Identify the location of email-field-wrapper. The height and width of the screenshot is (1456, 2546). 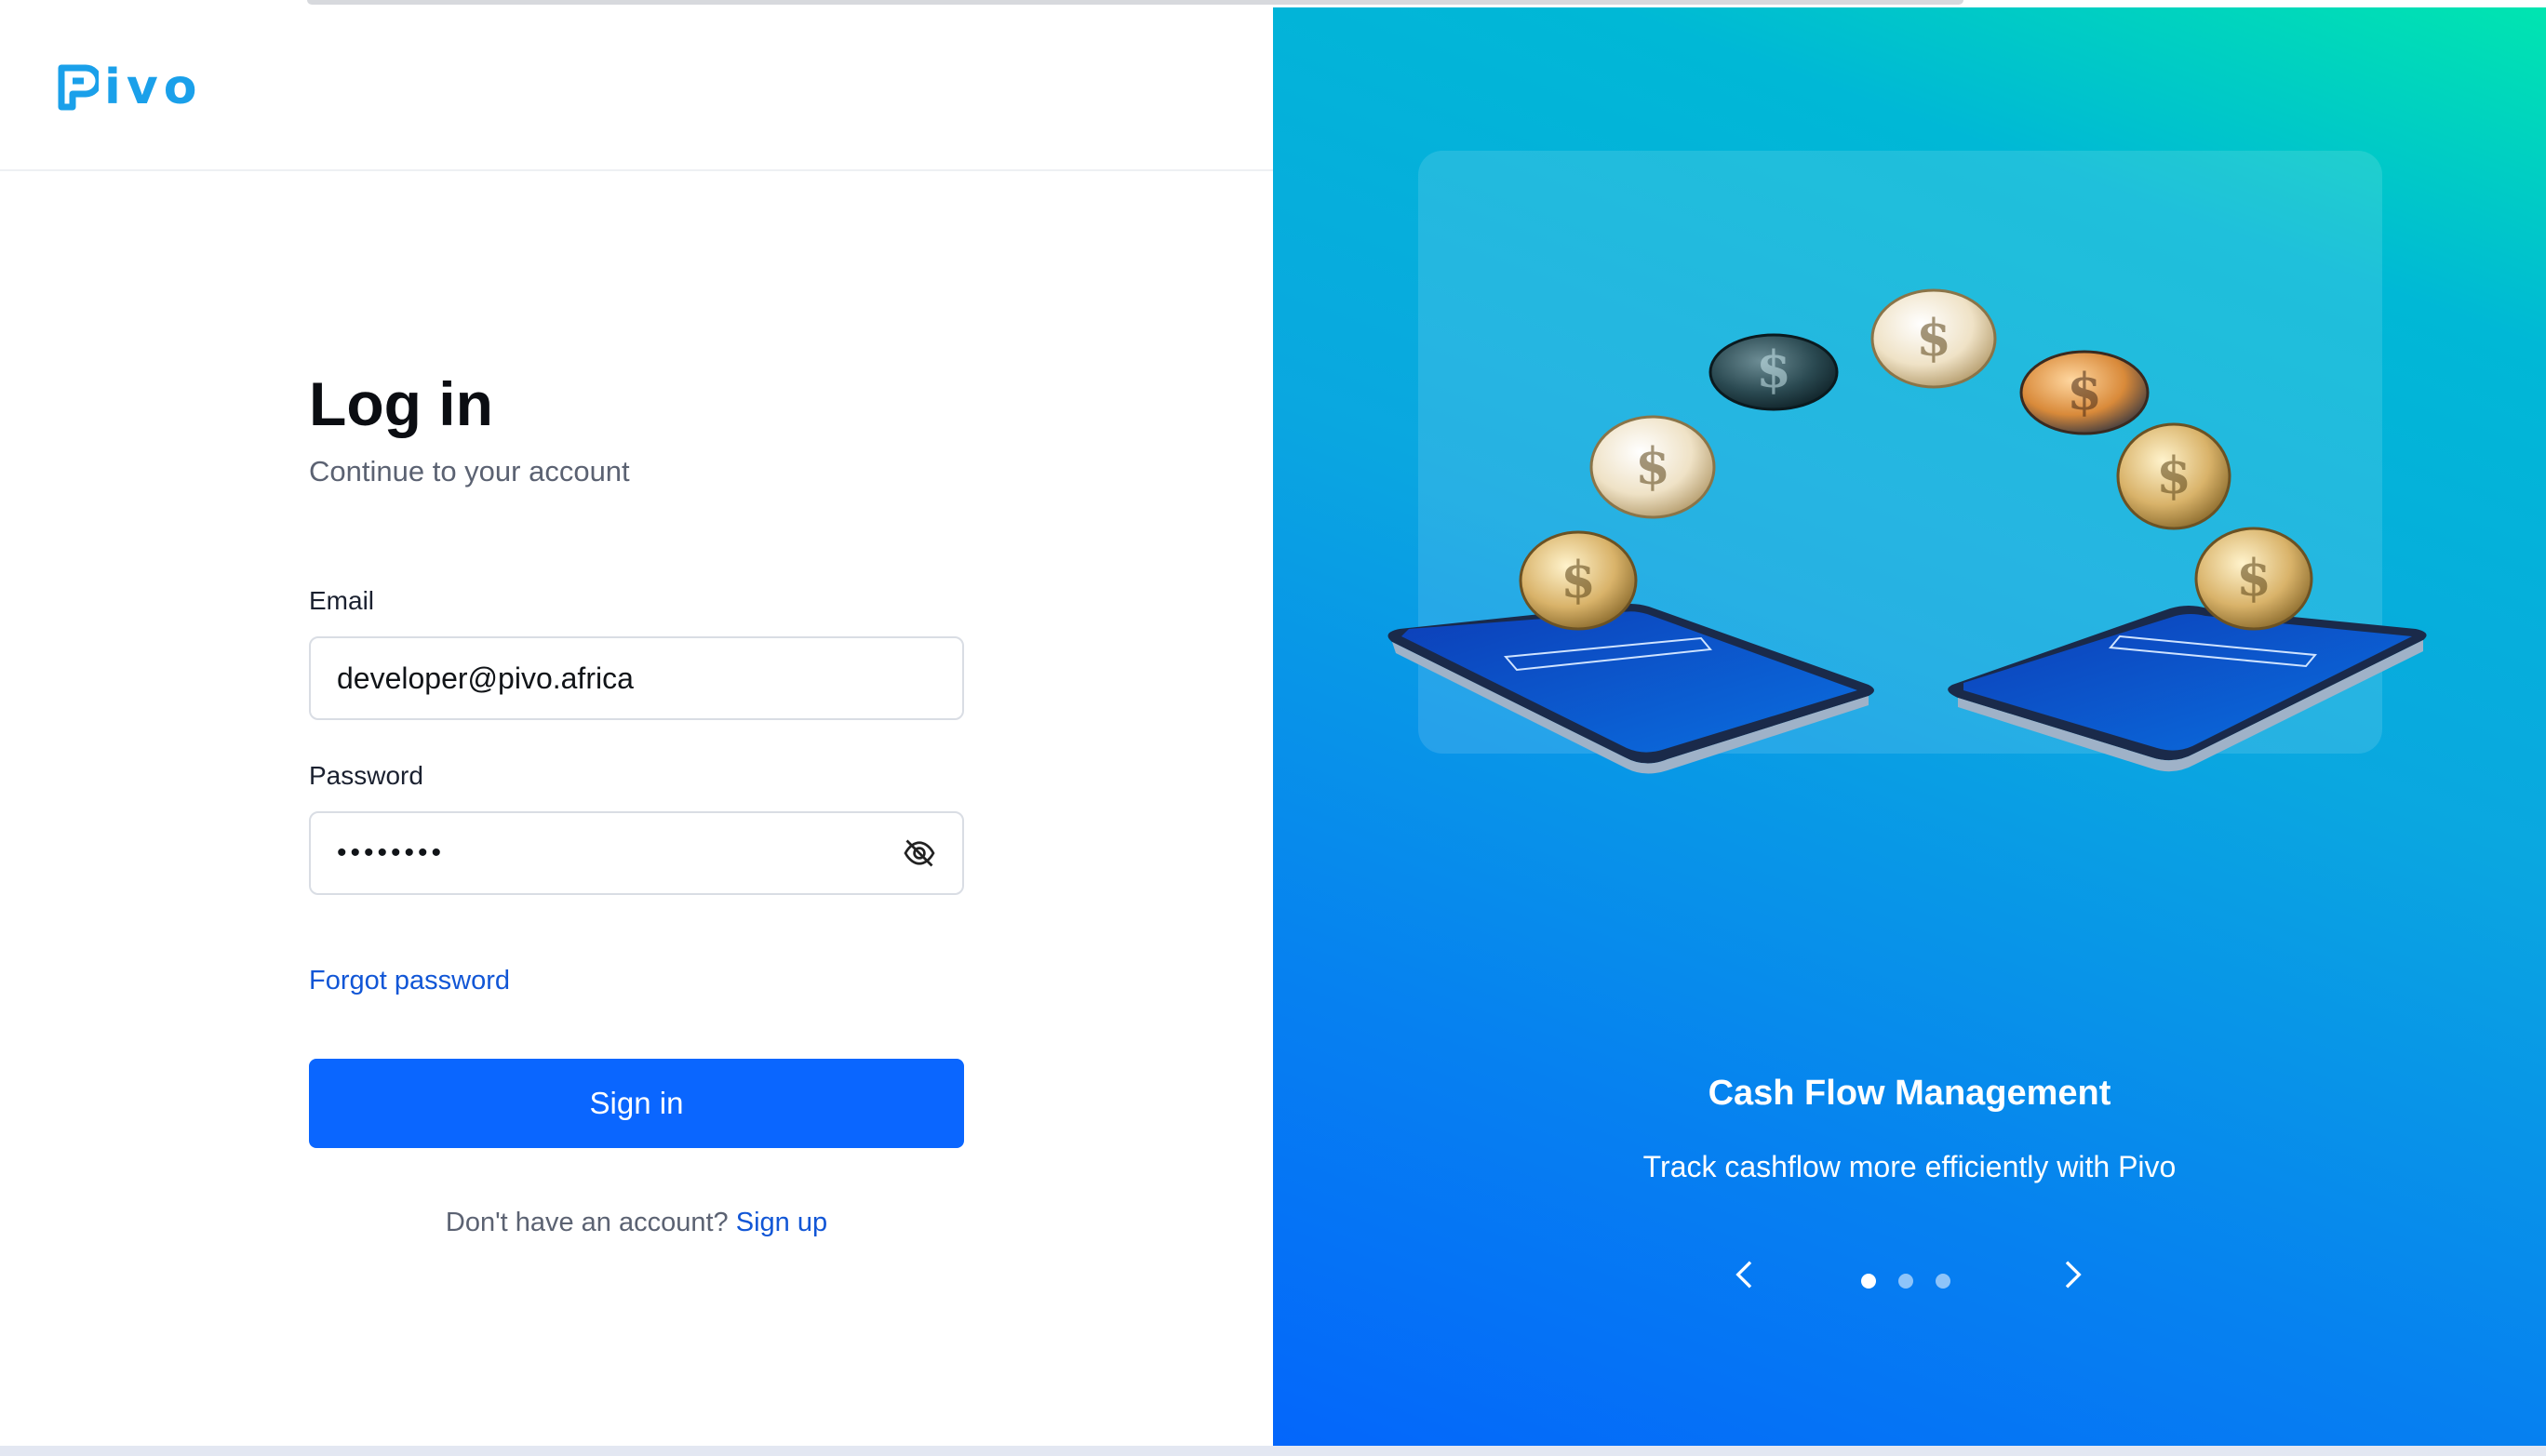
(636, 678).